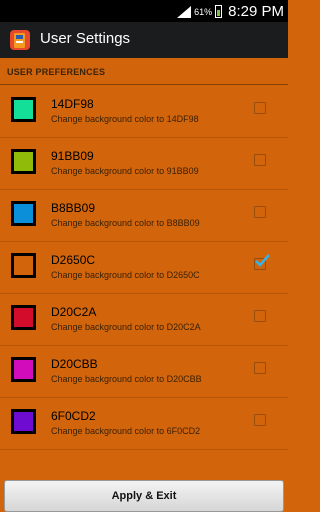 The image size is (320, 512). What do you see at coordinates (144, 423) in the screenshot?
I see `color-option-row: 6F0CD2 Change background color to 6F0CD2` at bounding box center [144, 423].